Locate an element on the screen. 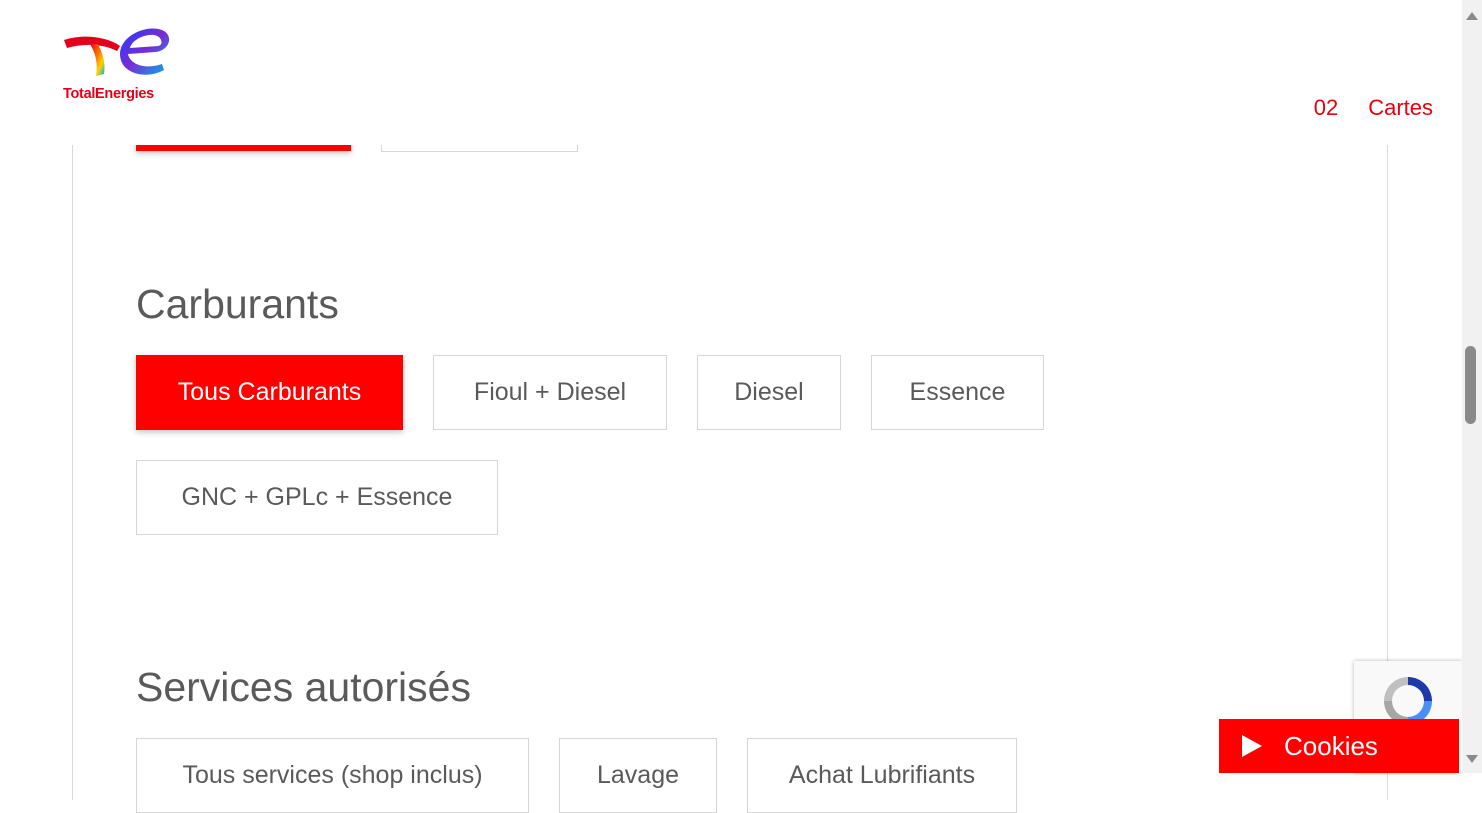 This screenshot has height=813, width=1482. fuel-chip-diesel: Diesel is located at coordinates (769, 392).